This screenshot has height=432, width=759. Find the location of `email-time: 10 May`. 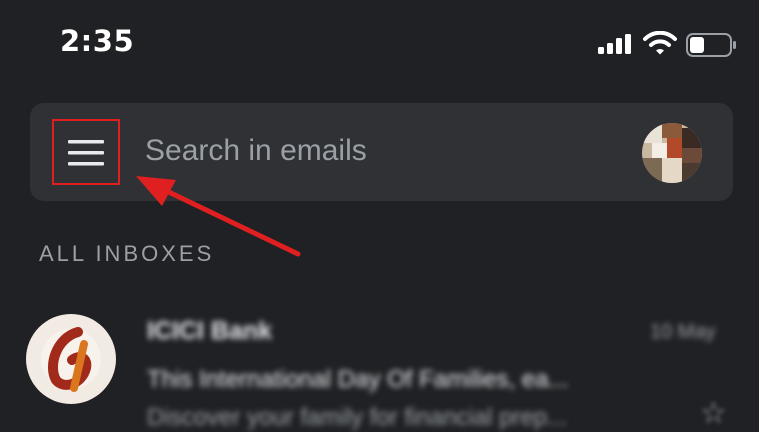

email-time: 10 May is located at coordinates (683, 332).